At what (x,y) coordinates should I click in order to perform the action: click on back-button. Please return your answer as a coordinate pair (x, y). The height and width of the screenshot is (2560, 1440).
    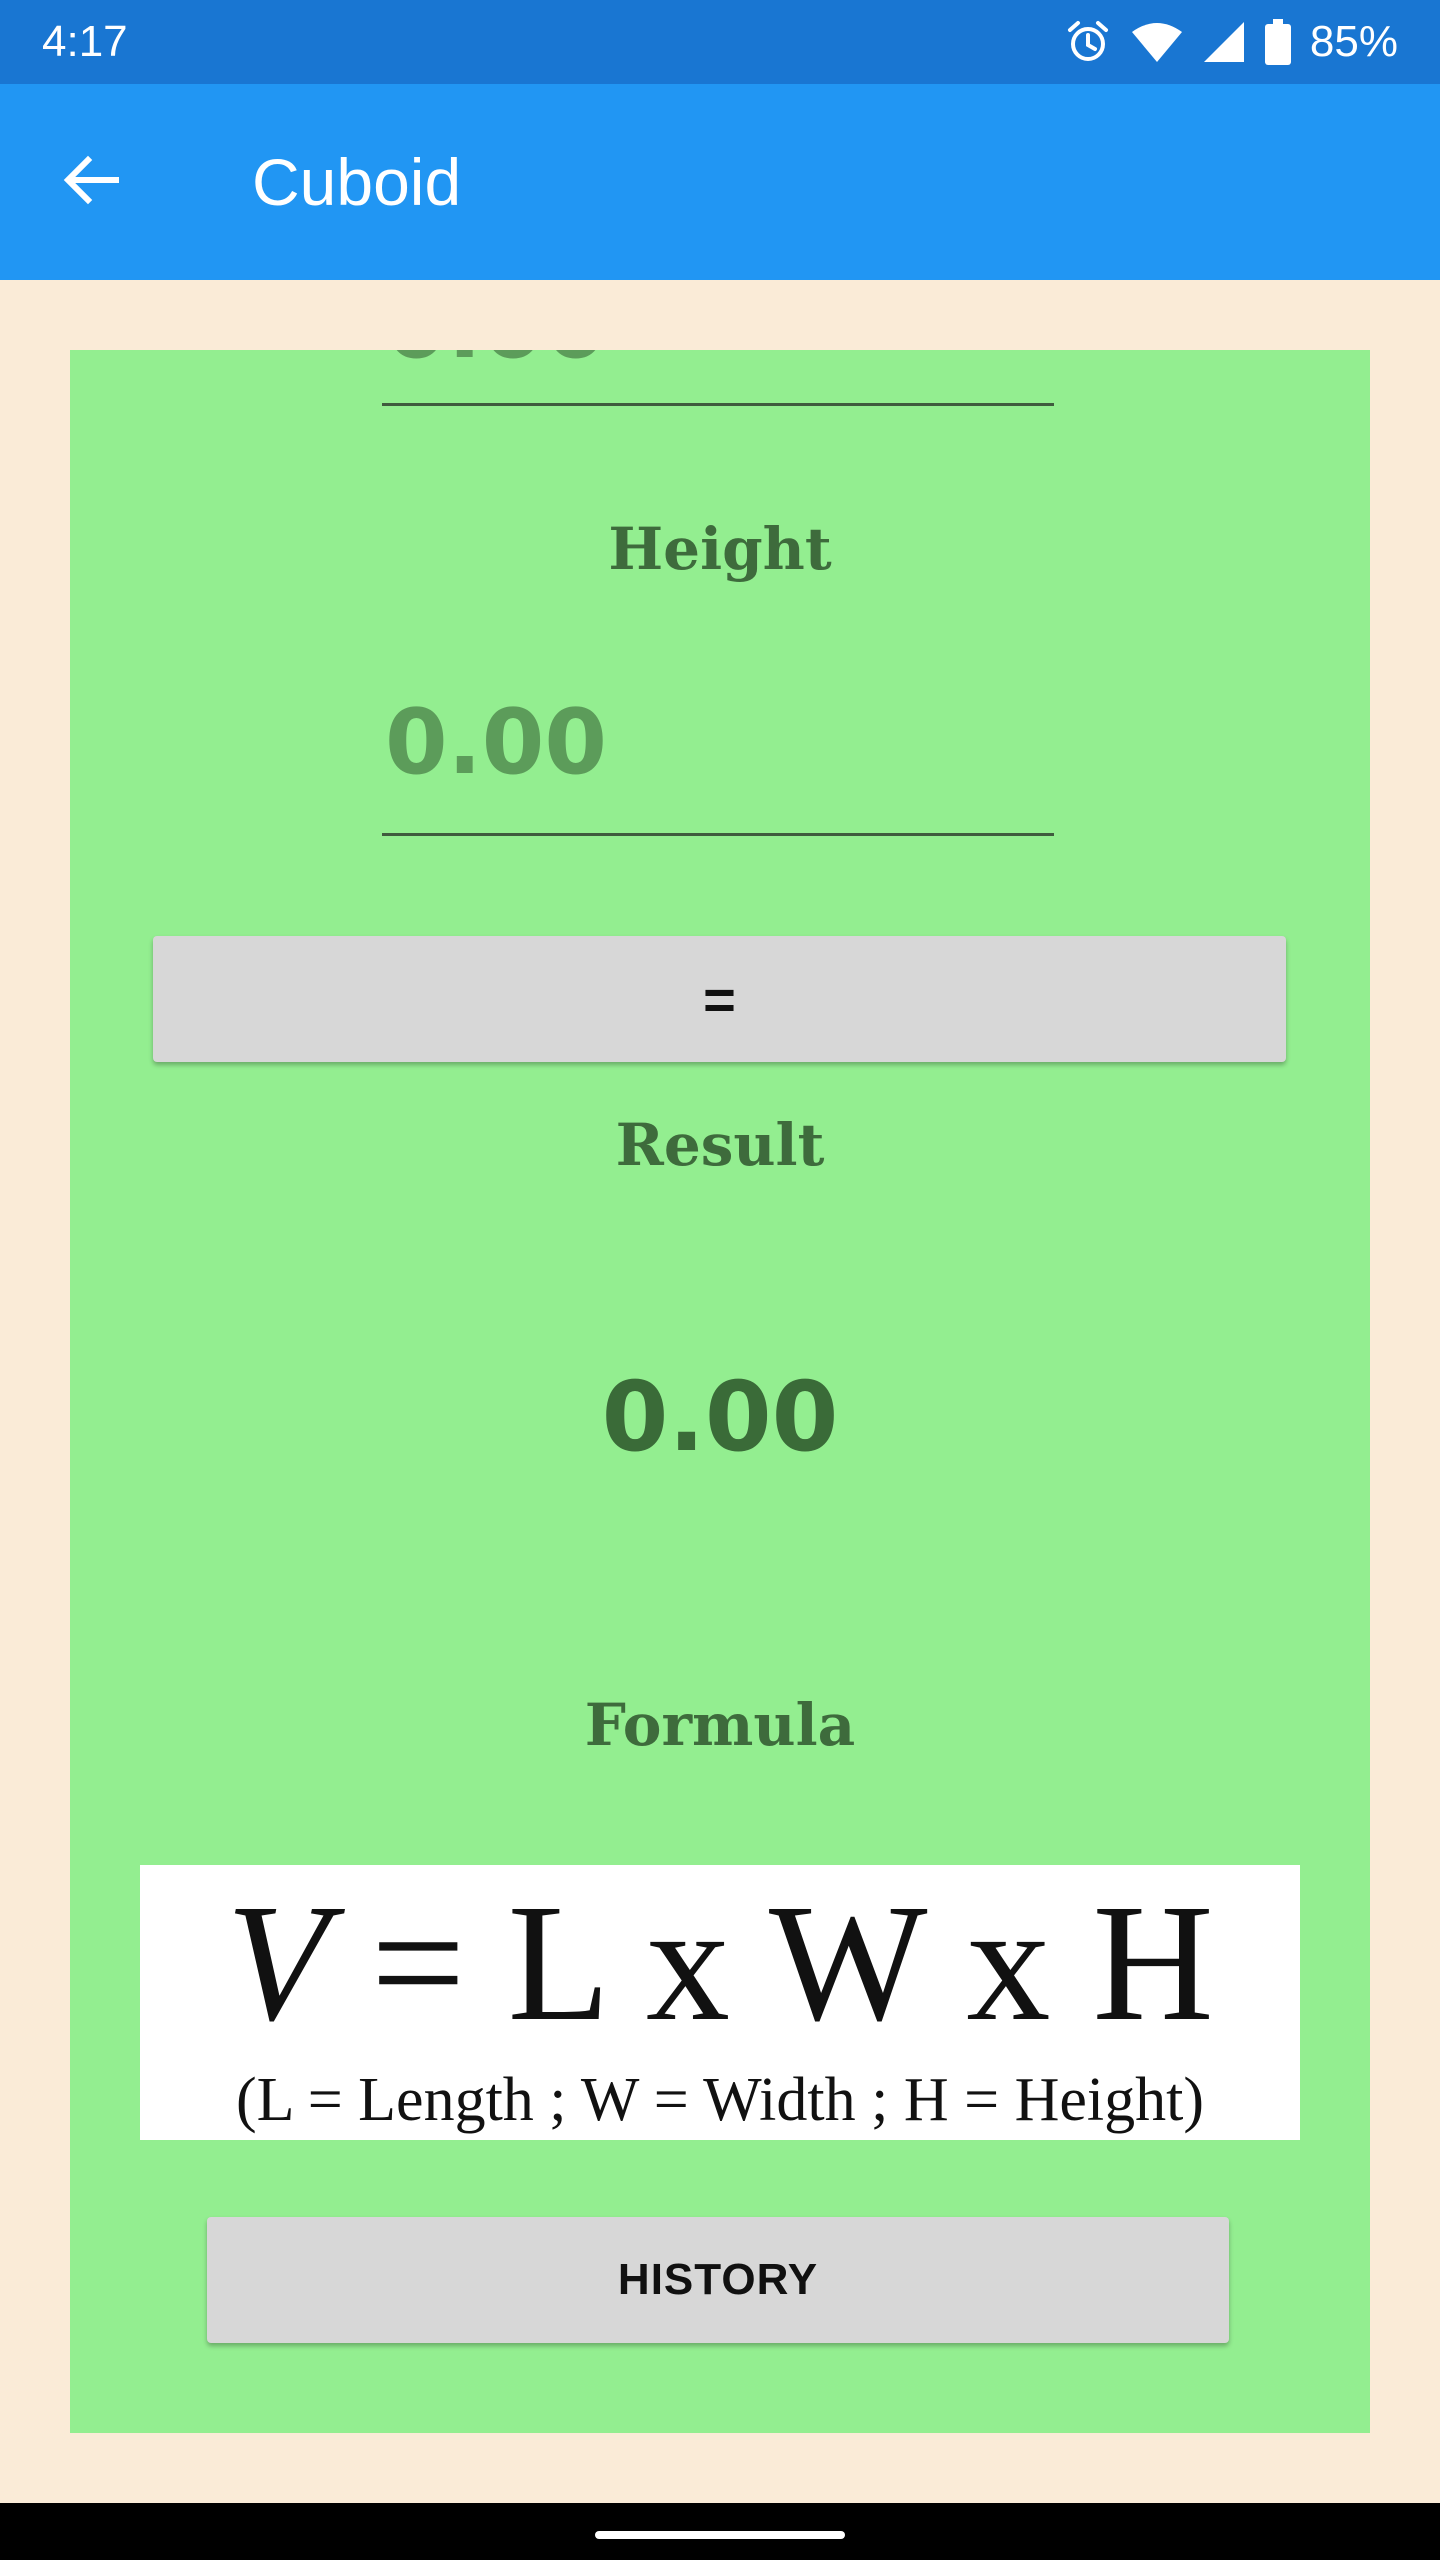
    Looking at the image, I should click on (92, 182).